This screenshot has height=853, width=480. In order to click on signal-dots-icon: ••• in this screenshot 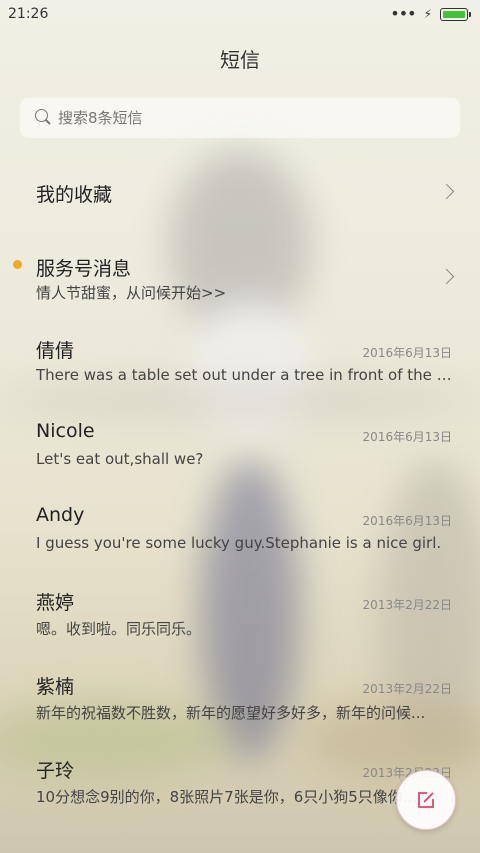, I will do `click(403, 13)`.